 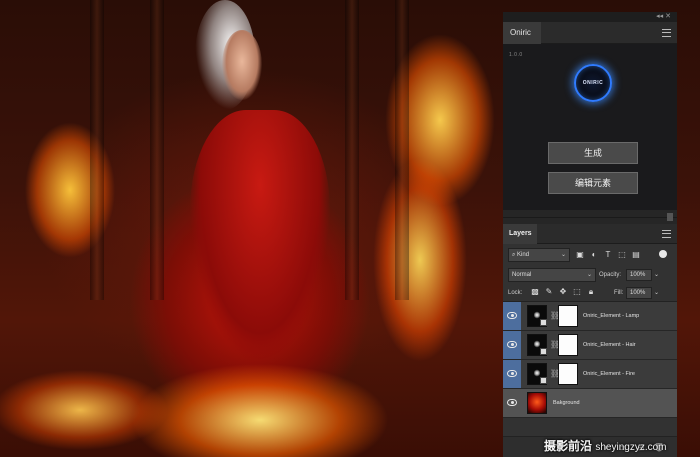 I want to click on site-watermark: 摄影前沿 sheyingzyz.com, so click(x=622, y=446).